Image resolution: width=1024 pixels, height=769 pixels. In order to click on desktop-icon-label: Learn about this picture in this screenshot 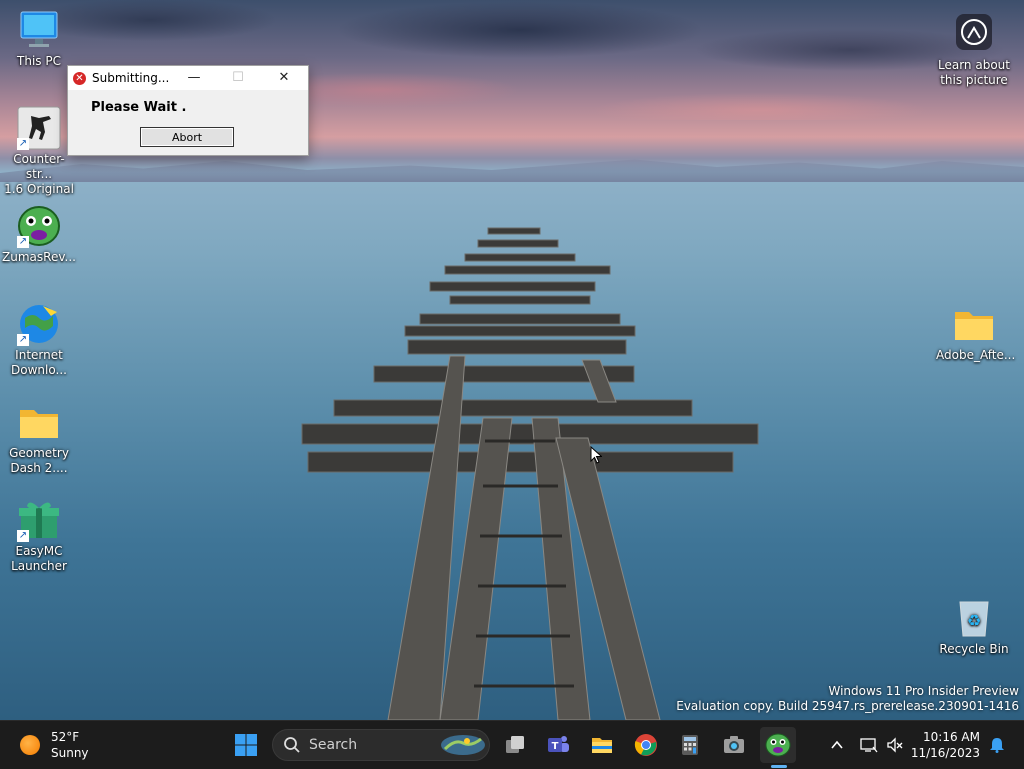, I will do `click(974, 72)`.